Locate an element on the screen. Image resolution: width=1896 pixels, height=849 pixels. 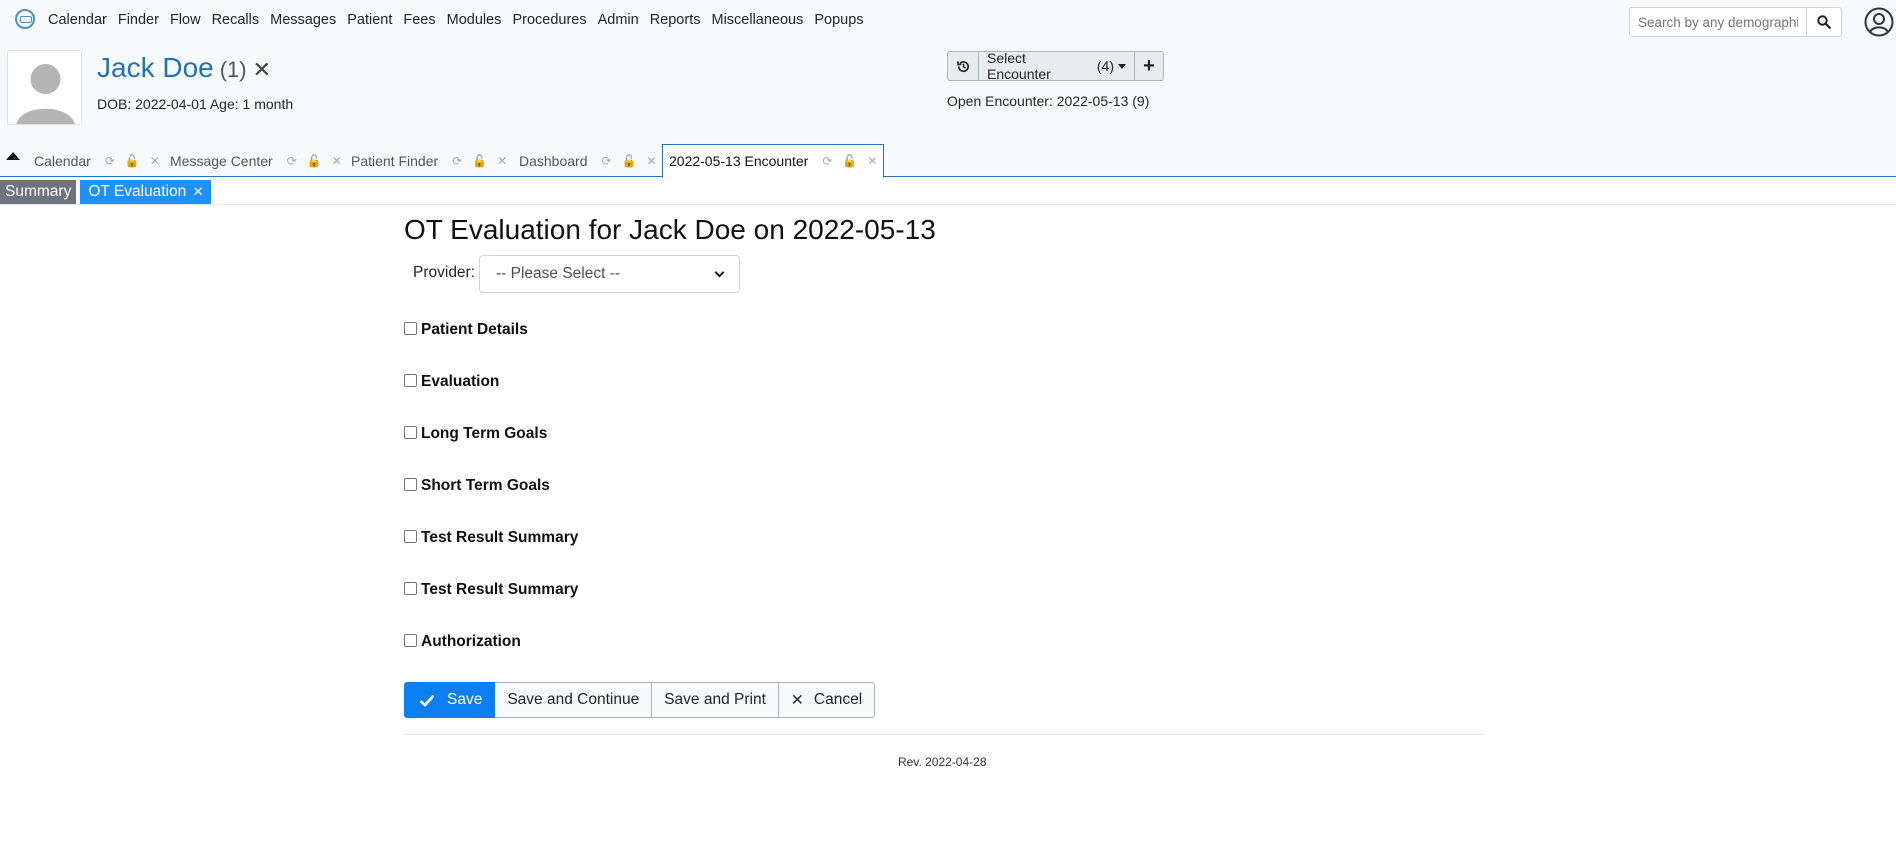
plus-icon: + is located at coordinates (1149, 65).